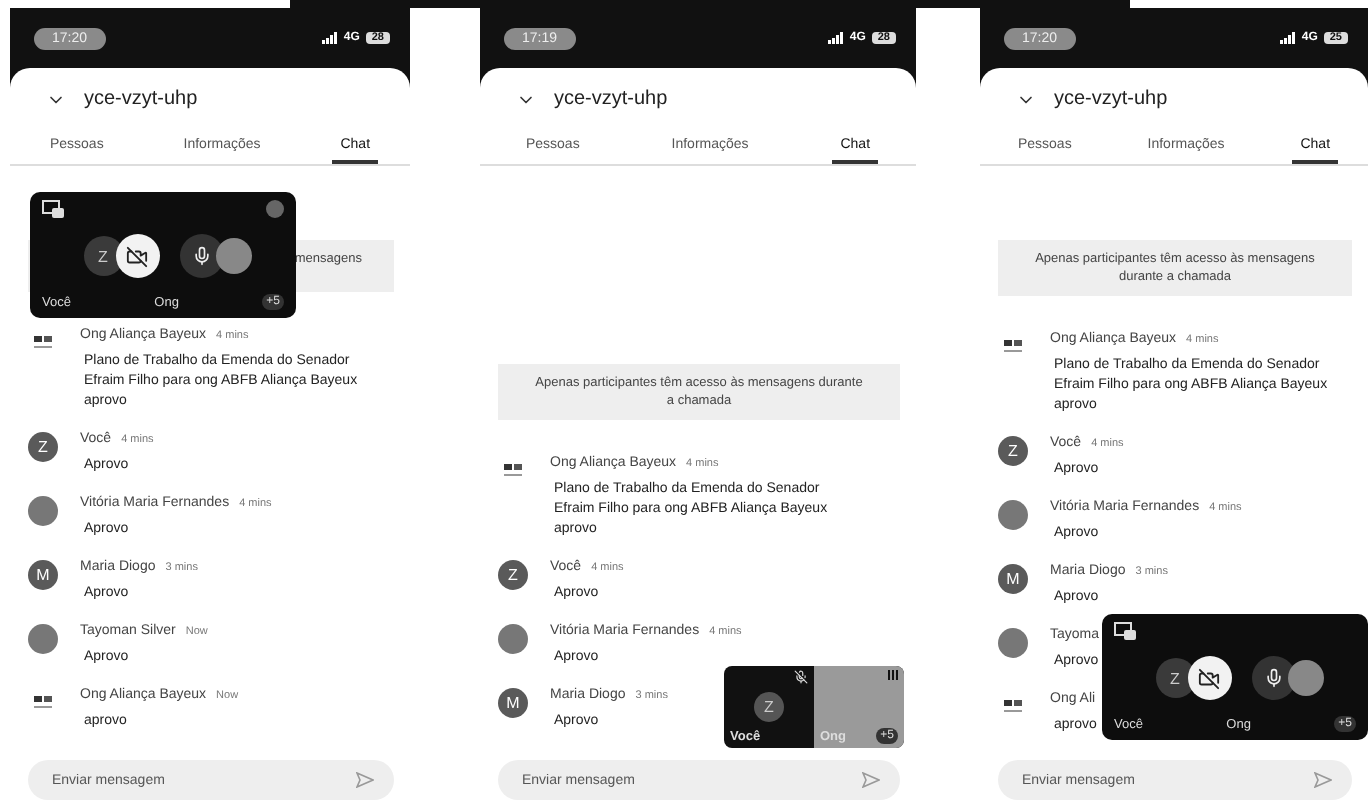 This screenshot has width=1368, height=810. What do you see at coordinates (893, 675) in the screenshot?
I see `menu-icon` at bounding box center [893, 675].